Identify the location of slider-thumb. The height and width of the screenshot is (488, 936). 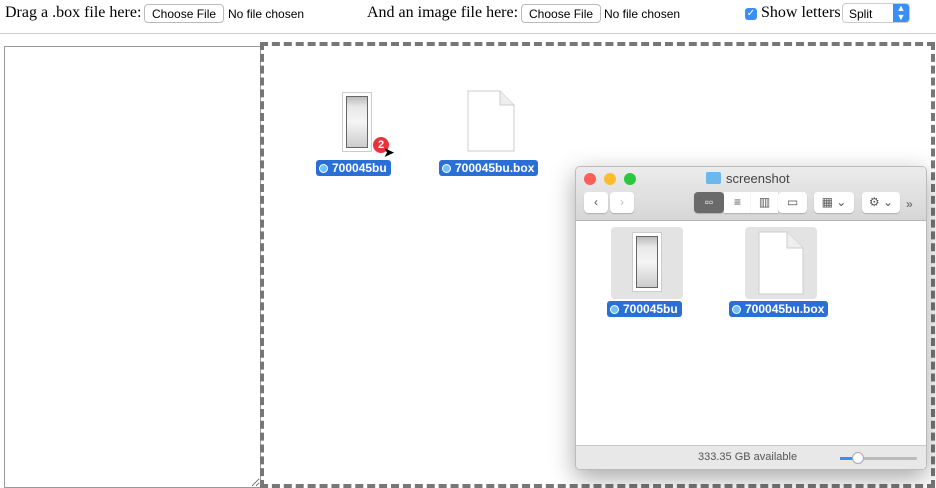
(858, 458).